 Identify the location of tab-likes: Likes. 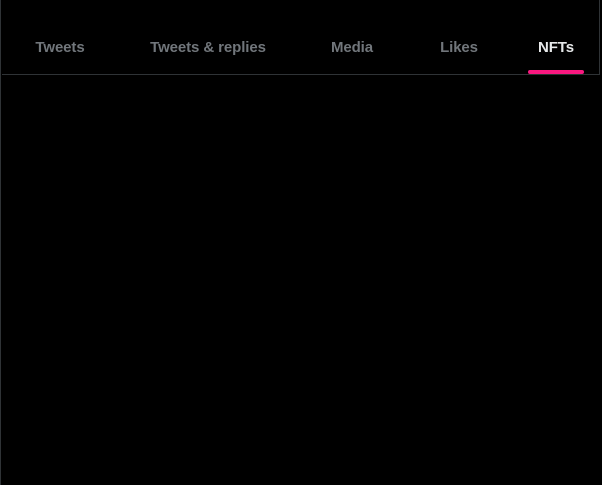
(459, 47).